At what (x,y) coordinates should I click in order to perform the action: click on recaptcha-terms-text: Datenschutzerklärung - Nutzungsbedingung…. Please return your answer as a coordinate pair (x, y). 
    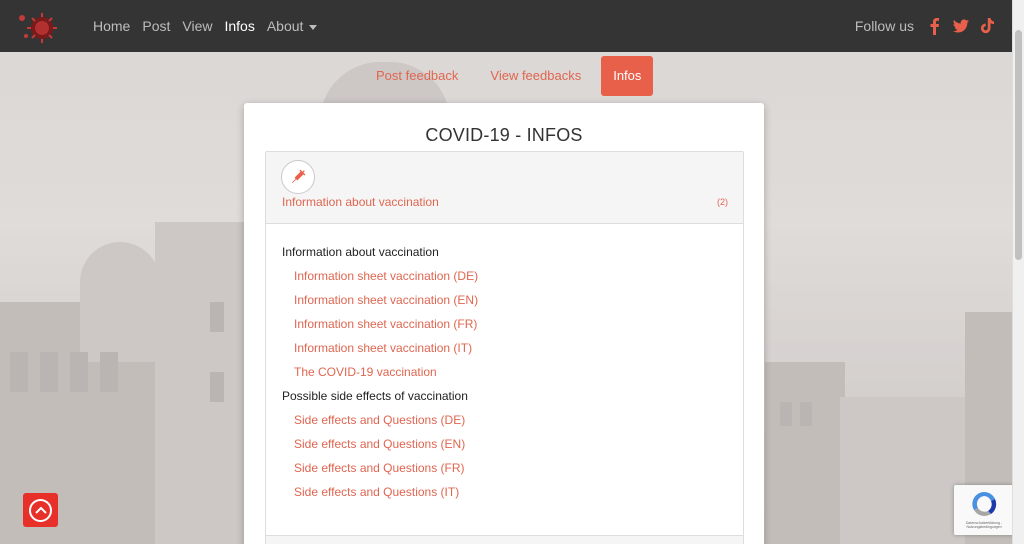
    Looking at the image, I should click on (984, 525).